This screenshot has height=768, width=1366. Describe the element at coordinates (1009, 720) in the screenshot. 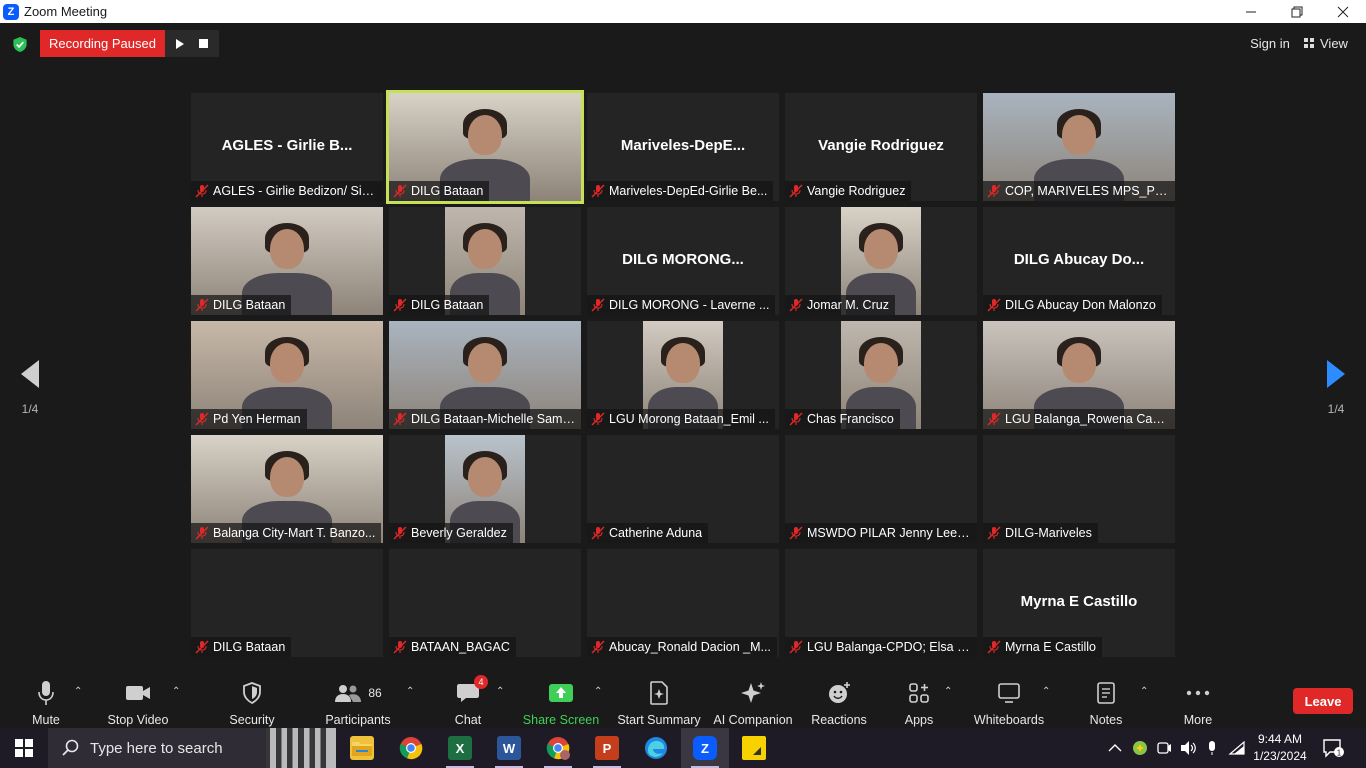

I see `whiteboards-label: Whiteboards` at that location.